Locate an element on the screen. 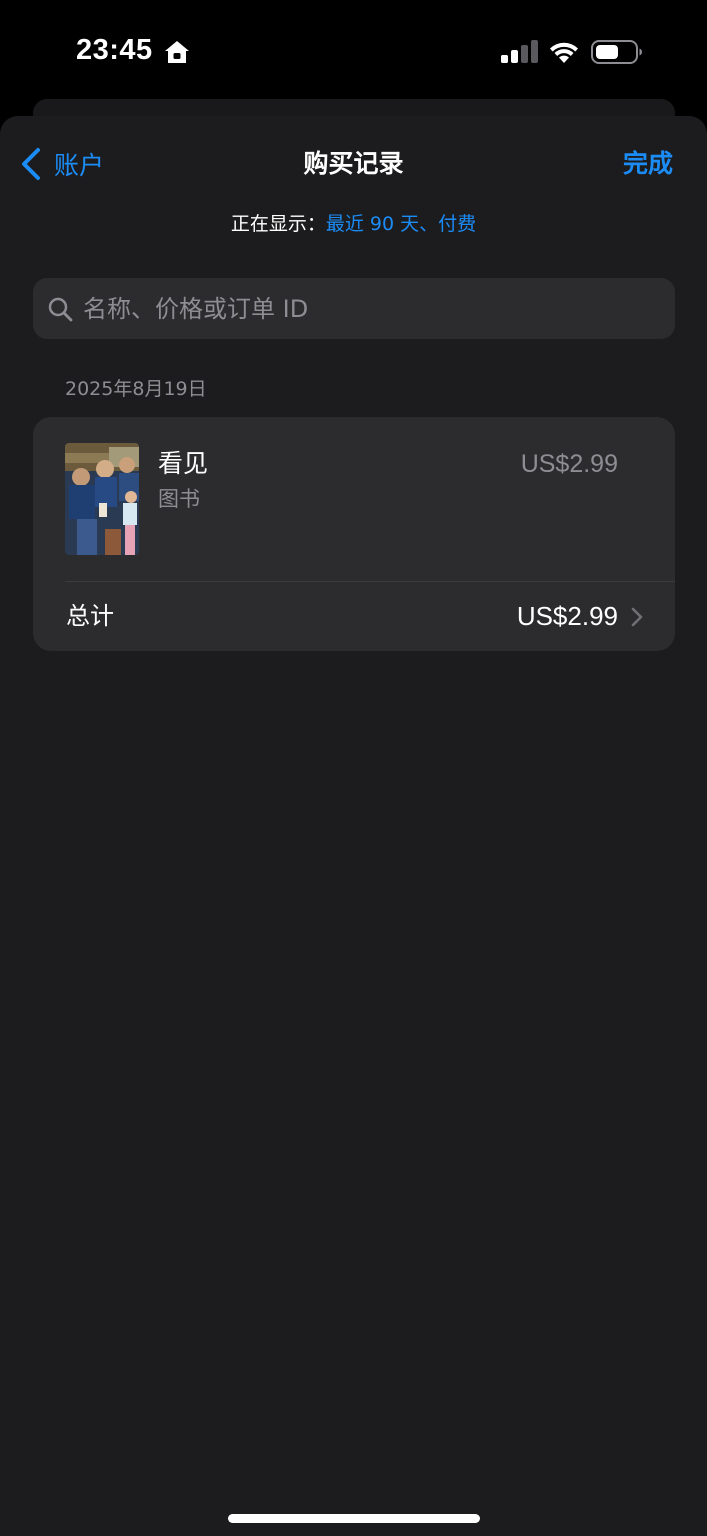 Image resolution: width=707 pixels, height=1536 pixels. filter-row: 正在显示：最近 90 天、付费 is located at coordinates (353, 224).